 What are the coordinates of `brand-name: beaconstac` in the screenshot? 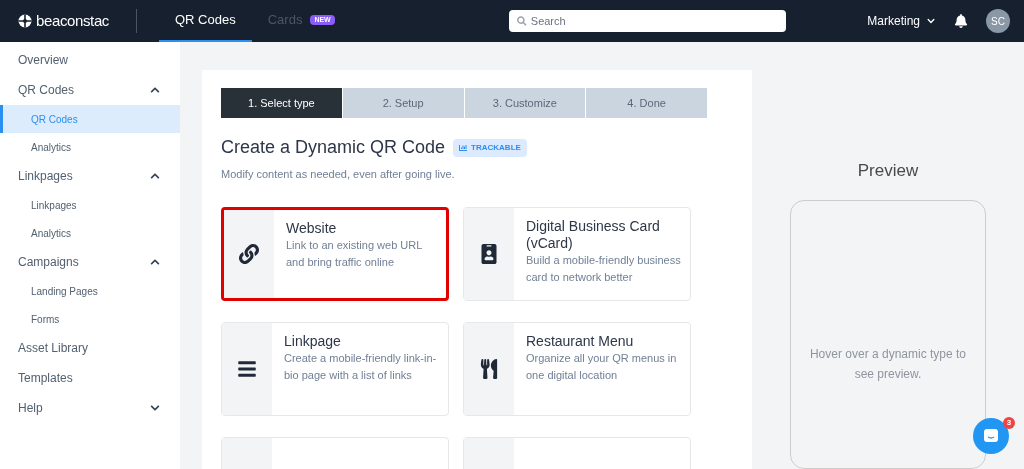 It's located at (72, 20).